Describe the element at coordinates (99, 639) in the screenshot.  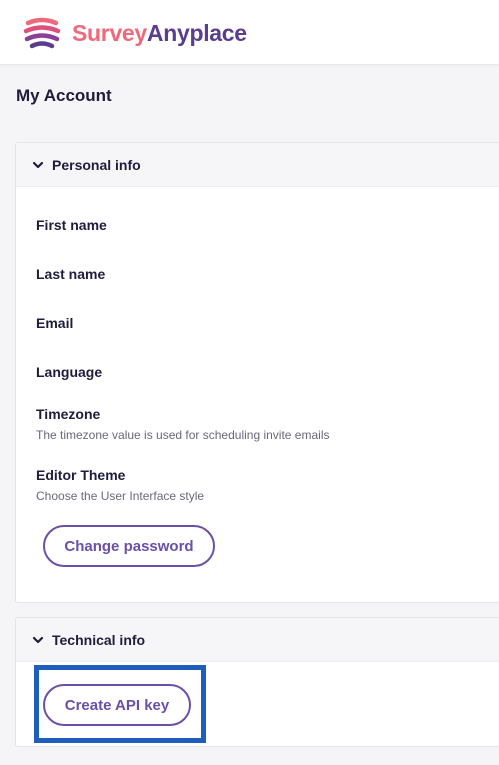
I see `technical-info-title: Technical info` at that location.